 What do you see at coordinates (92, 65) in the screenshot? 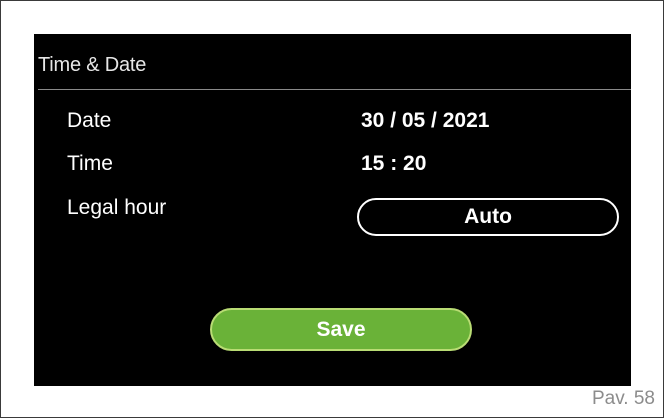
I see `page-title: Time & Date` at bounding box center [92, 65].